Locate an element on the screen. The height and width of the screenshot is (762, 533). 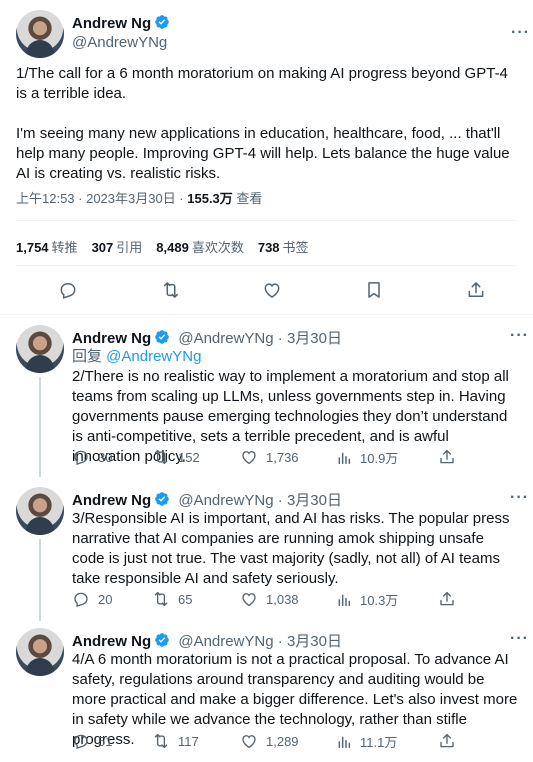
retweet-count: 152 is located at coordinates (189, 457).